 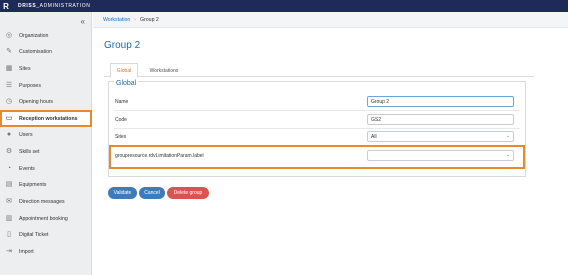 I want to click on sidebar-item-customisation: ✎ Customisation, so click(x=46, y=52).